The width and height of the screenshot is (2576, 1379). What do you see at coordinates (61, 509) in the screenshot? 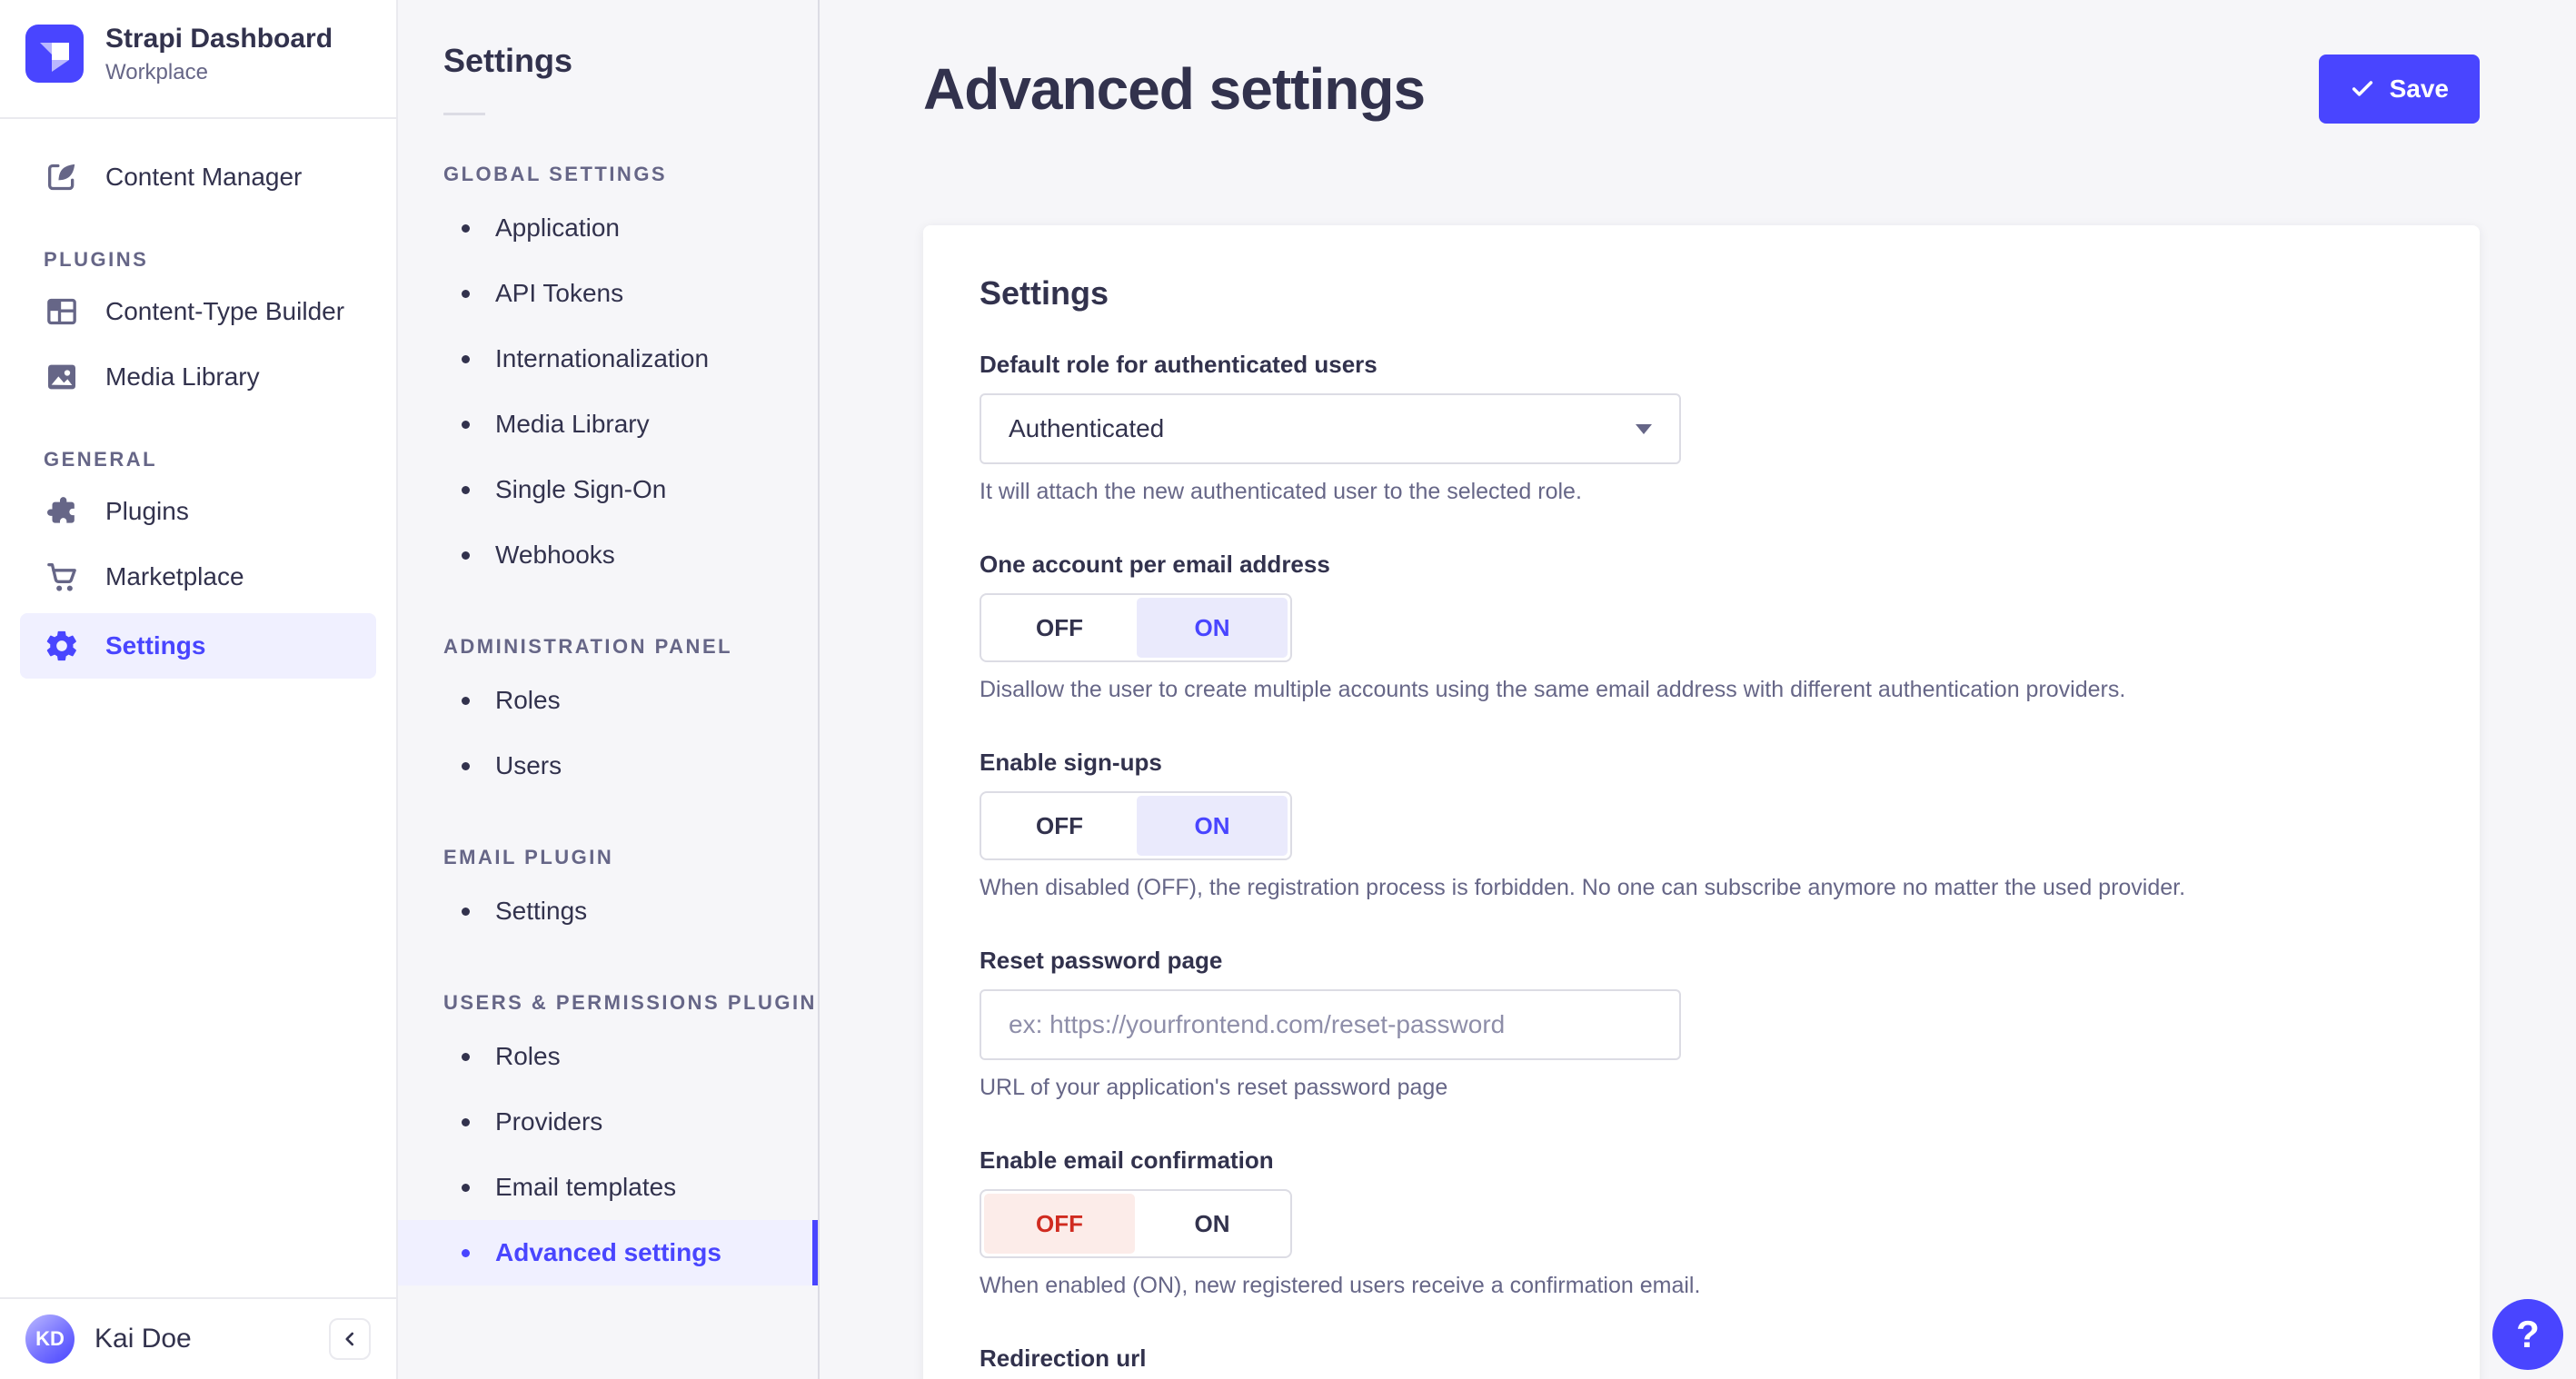
I see `plugins-icon` at bounding box center [61, 509].